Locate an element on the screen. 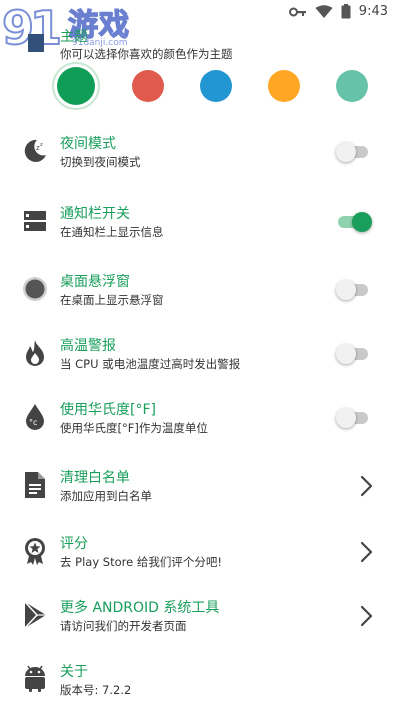 The height and width of the screenshot is (711, 400). setting-toggle-alarm is located at coordinates (353, 354).